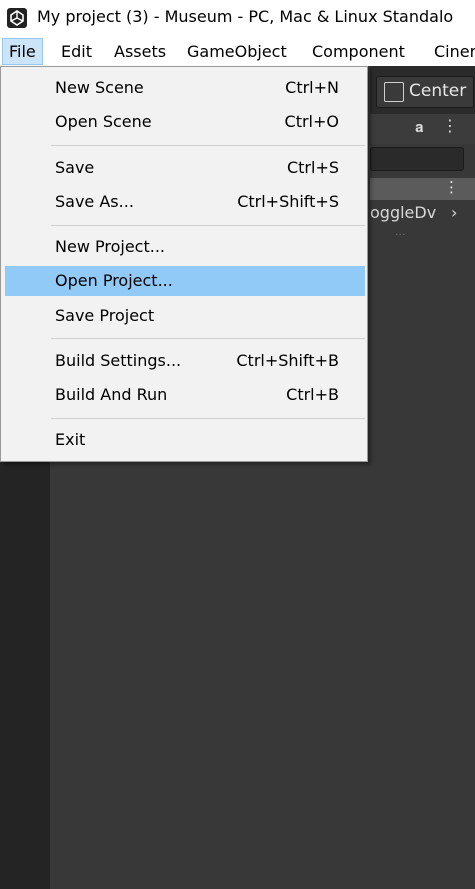 The image size is (475, 889). Describe the element at coordinates (185, 316) in the screenshot. I see `menu-item-save-project: Save Project` at that location.